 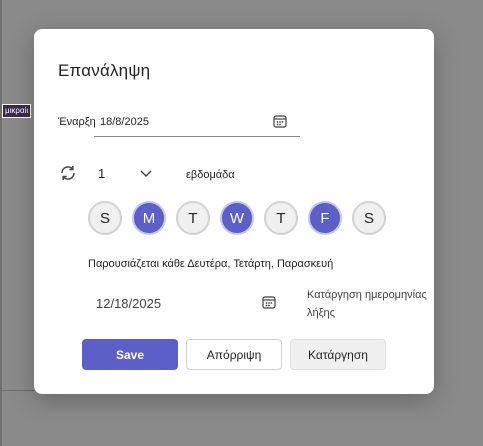 I want to click on background-text-chip: μικραίι, so click(x=17, y=111).